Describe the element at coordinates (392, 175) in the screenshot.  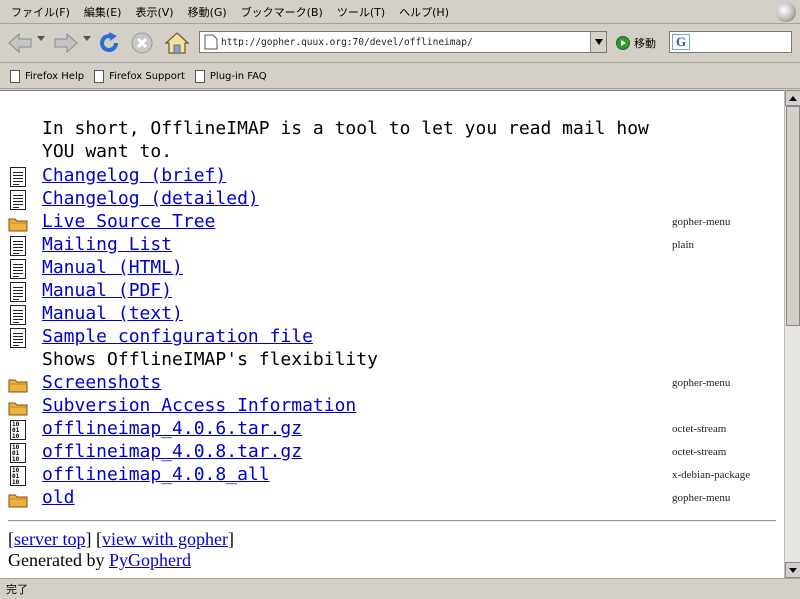
I see `gopher-item: Changelog (brief)` at that location.